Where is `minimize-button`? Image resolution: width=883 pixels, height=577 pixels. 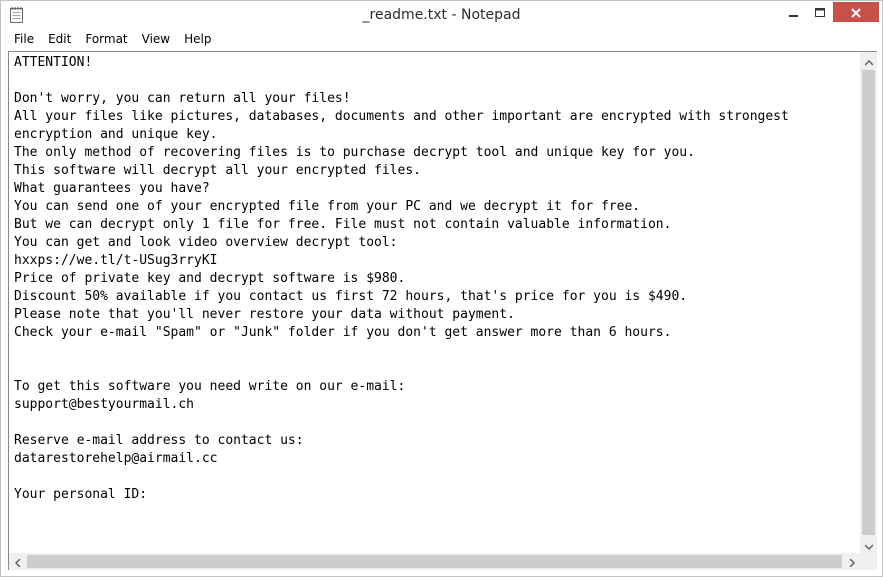
minimize-button is located at coordinates (794, 12).